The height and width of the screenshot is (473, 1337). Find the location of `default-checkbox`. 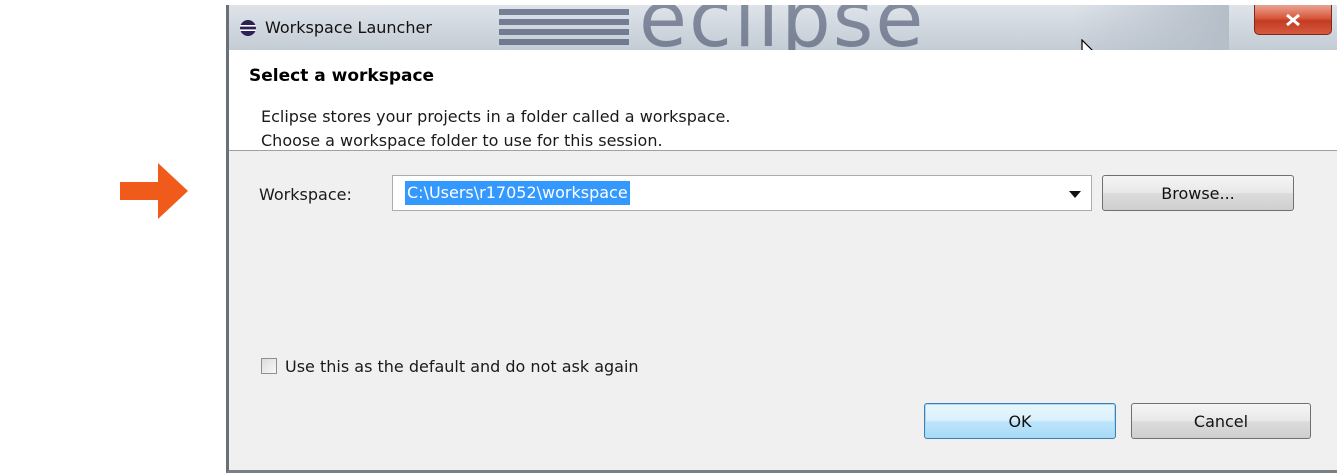

default-checkbox is located at coordinates (269, 366).